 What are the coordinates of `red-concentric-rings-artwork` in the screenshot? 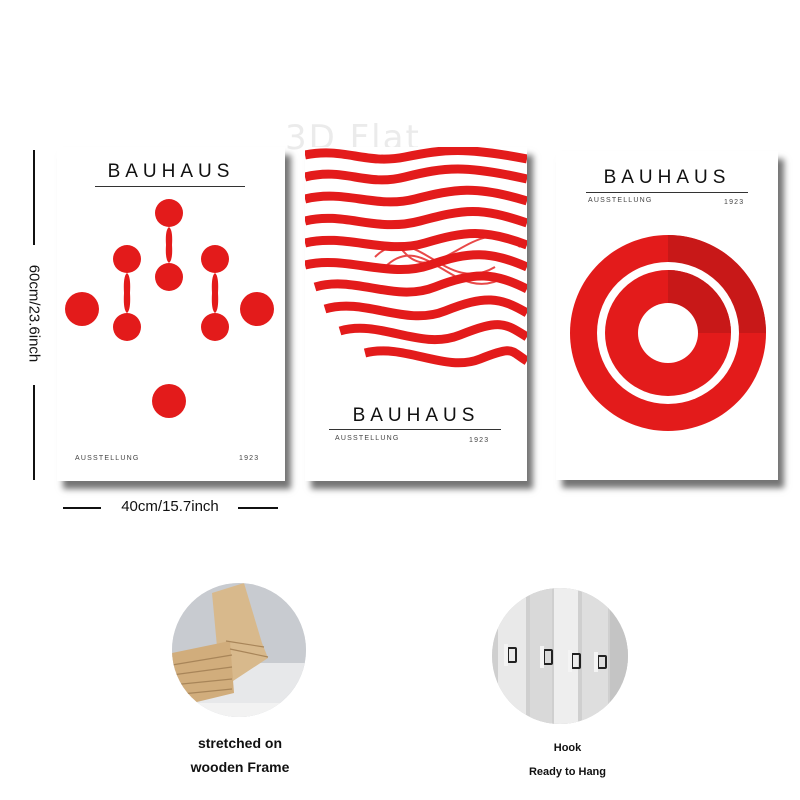 It's located at (668, 333).